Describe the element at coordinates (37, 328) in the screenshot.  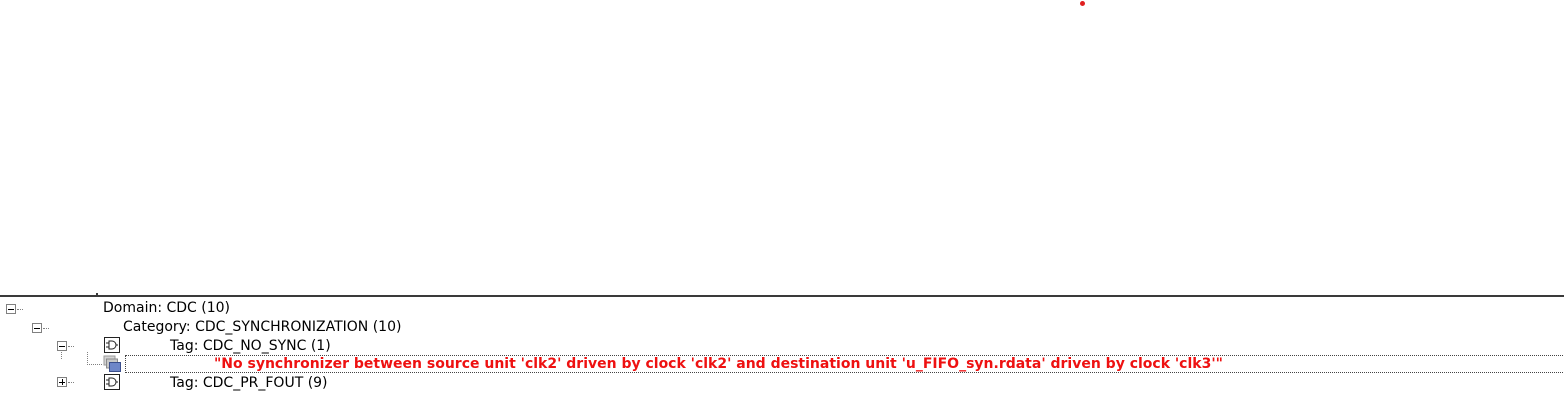
I see `collapse-category-icon` at that location.